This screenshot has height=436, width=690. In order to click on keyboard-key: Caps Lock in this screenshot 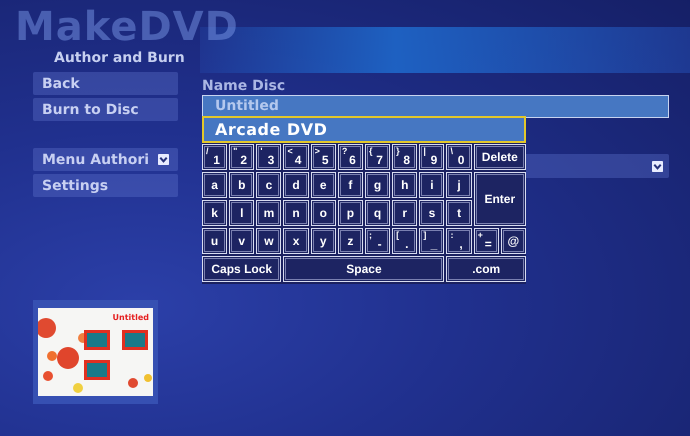, I will do `click(242, 269)`.